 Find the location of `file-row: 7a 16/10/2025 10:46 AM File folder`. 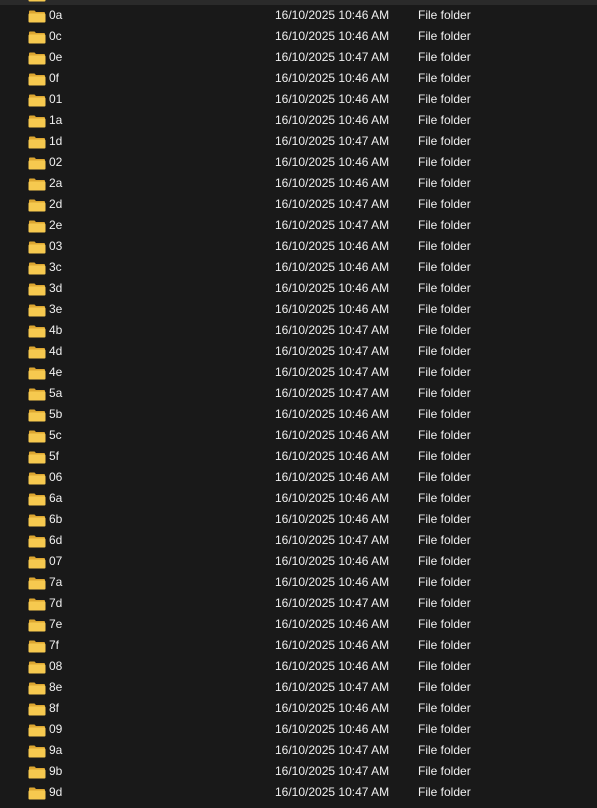

file-row: 7a 16/10/2025 10:46 AM File folder is located at coordinates (298, 582).